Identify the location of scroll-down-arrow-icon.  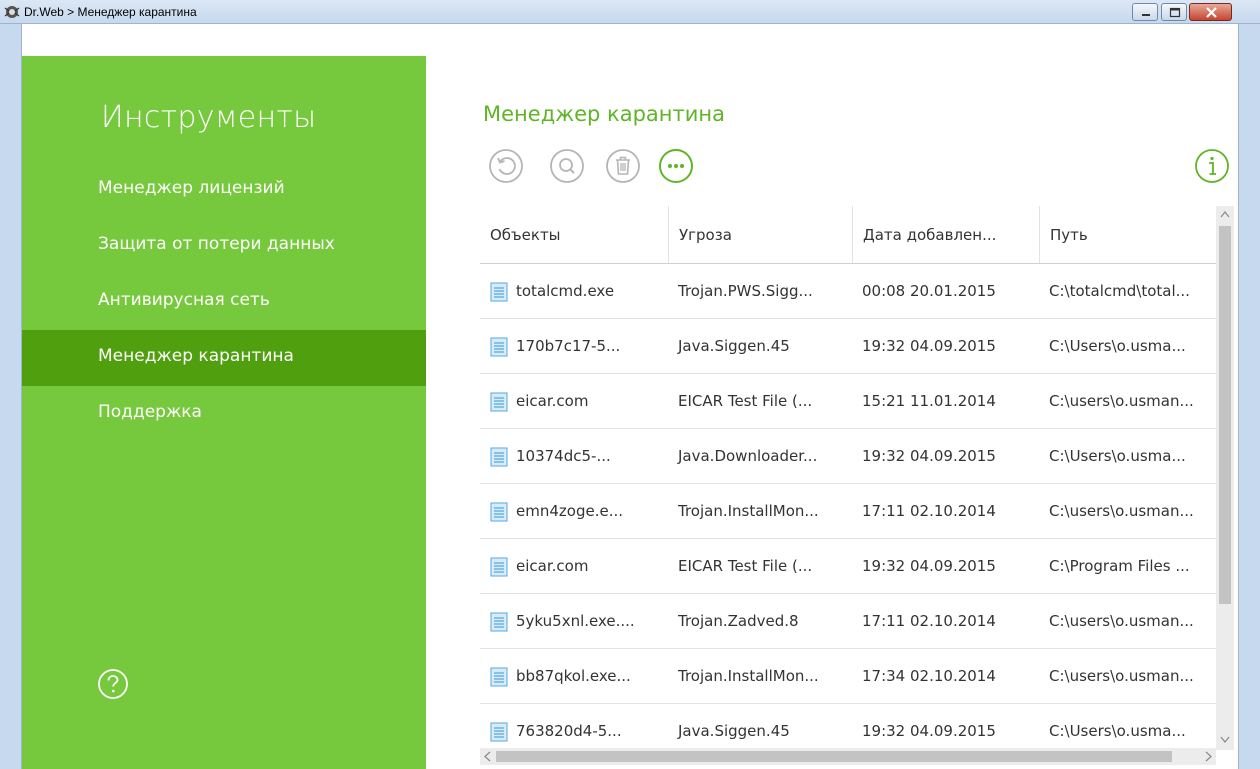
(1225, 740).